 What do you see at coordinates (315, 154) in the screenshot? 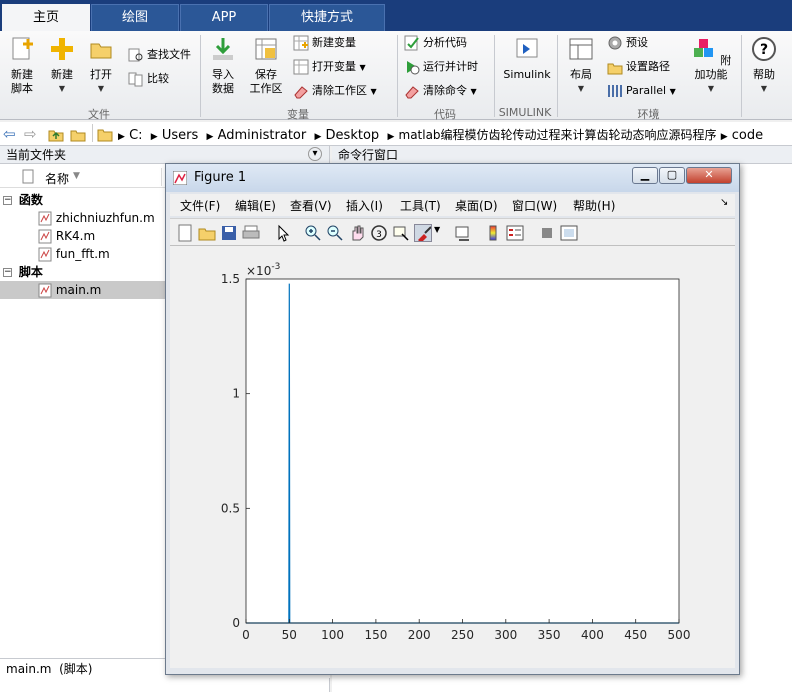
I see `panel-menu-icon: ▾` at bounding box center [315, 154].